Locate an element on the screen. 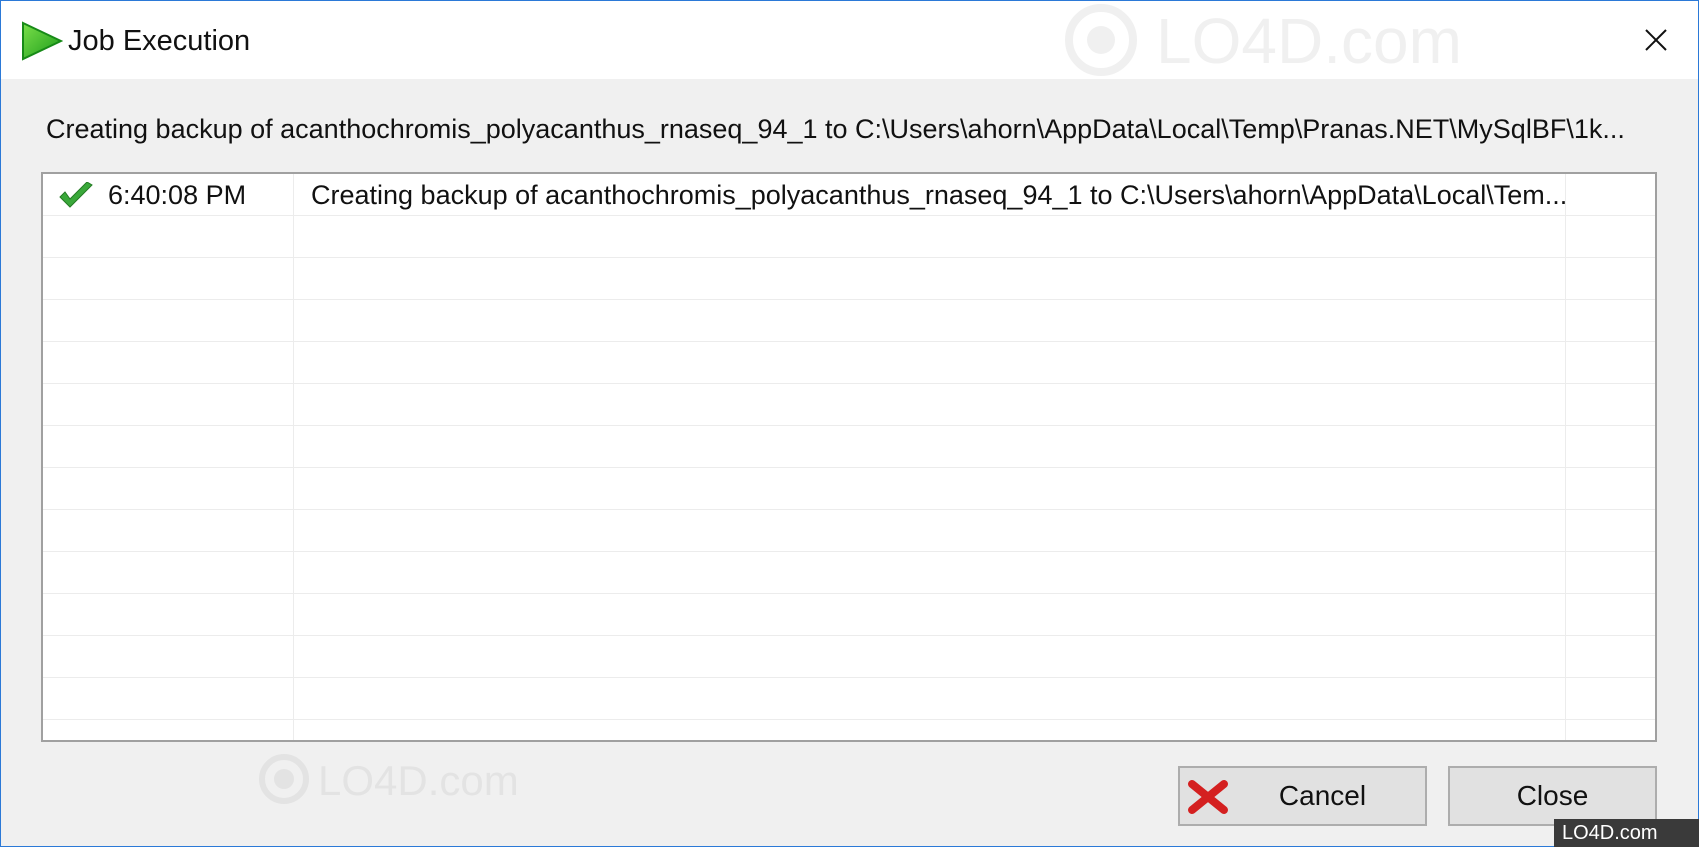 This screenshot has height=847, width=1699. close-icon is located at coordinates (1656, 40).